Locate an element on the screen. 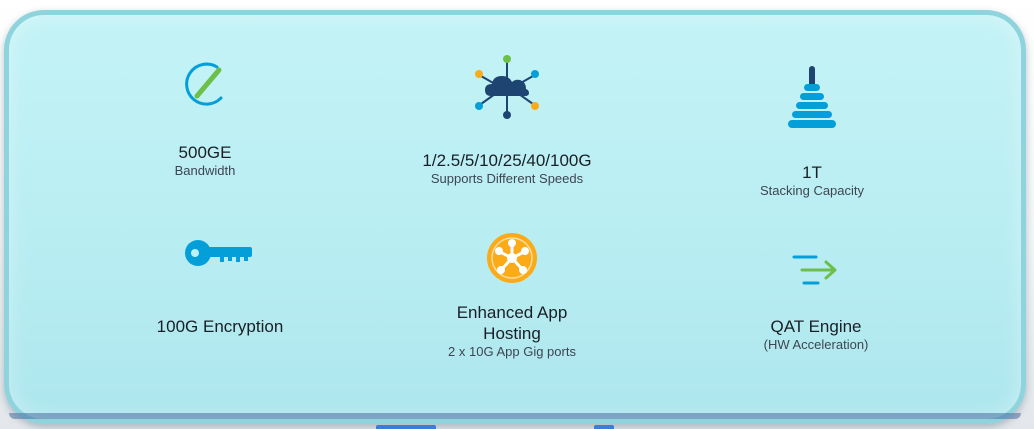 Image resolution: width=1034 pixels, height=429 pixels. feature-title: 1/2.5/5/10/25/40/100G is located at coordinates (507, 160).